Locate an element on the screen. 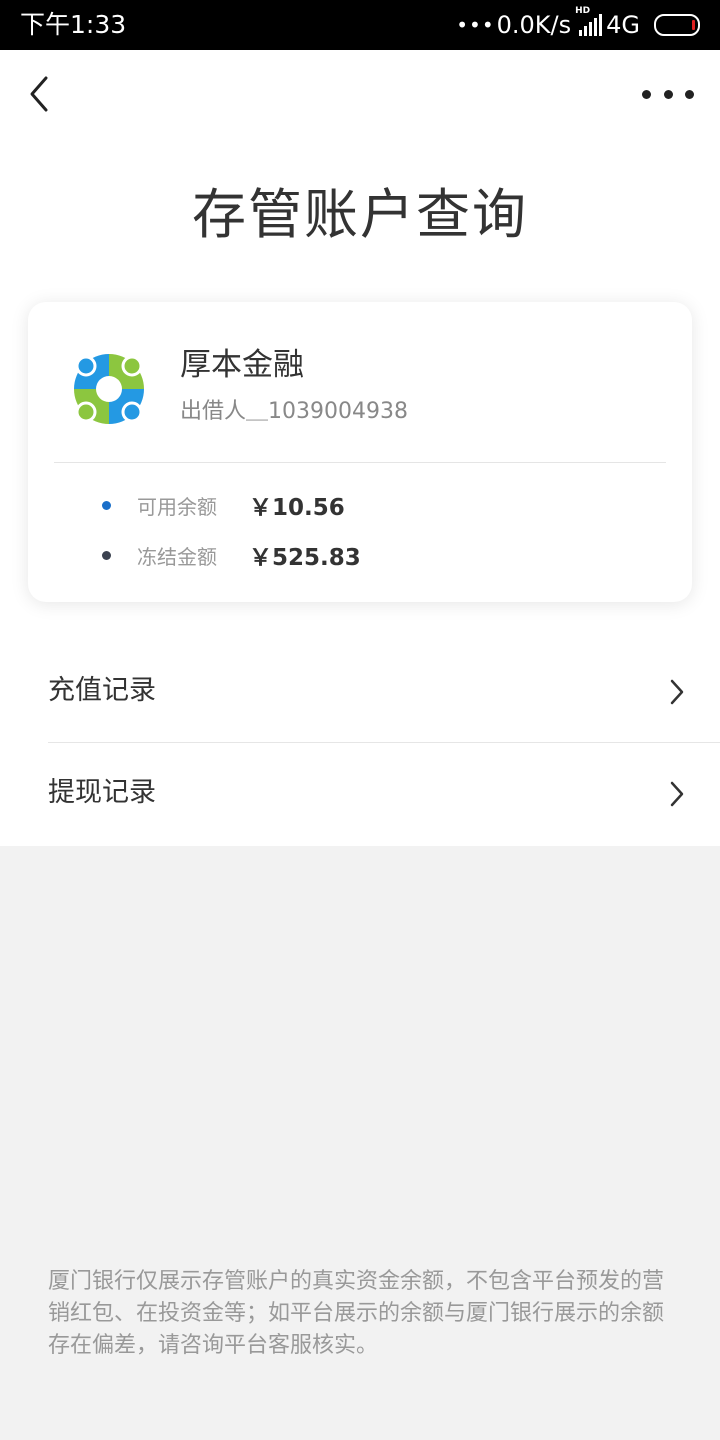  frozen-balance-row: 冻结金额 ￥525.83 is located at coordinates (231, 555).